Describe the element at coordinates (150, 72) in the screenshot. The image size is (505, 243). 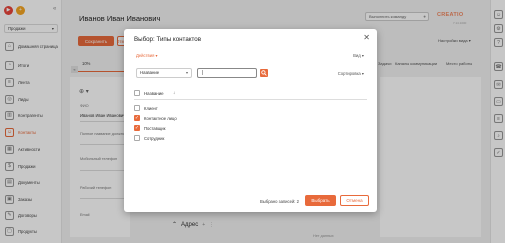
I see `filter-column-label: Название` at that location.